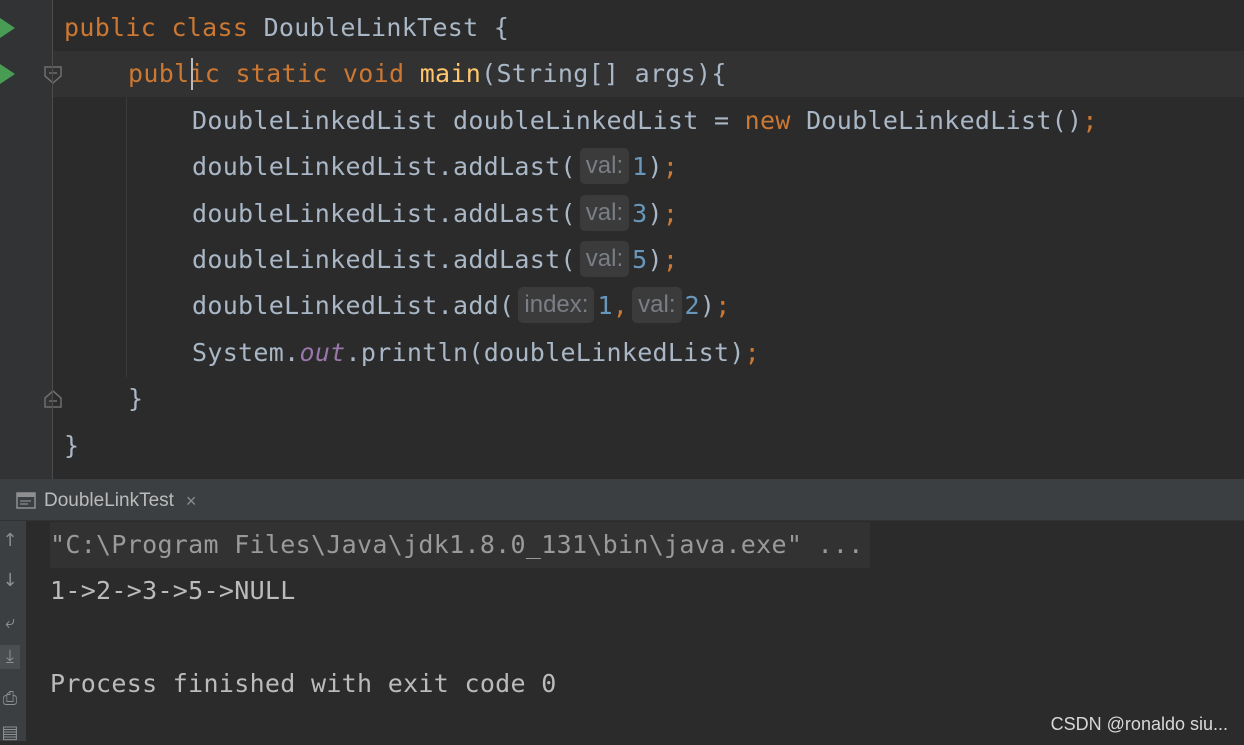 The image size is (1244, 745). I want to click on code-token: DoubleLinkTest {, so click(386, 27).